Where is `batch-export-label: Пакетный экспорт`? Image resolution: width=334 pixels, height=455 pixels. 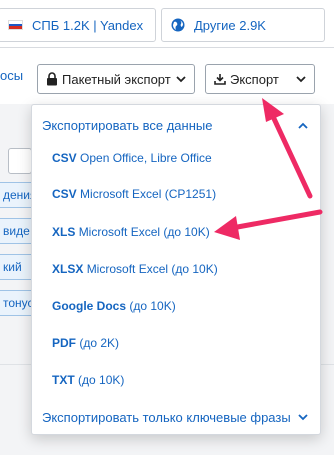 batch-export-label: Пакетный экспорт is located at coordinates (116, 79).